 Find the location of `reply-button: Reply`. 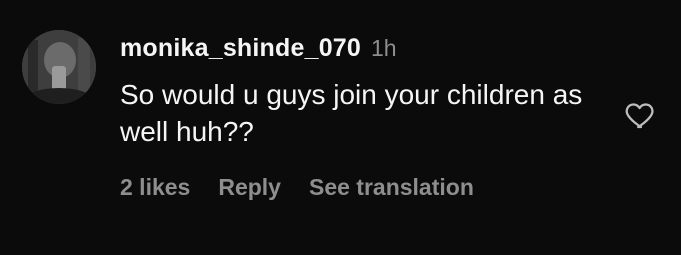

reply-button: Reply is located at coordinates (249, 187).